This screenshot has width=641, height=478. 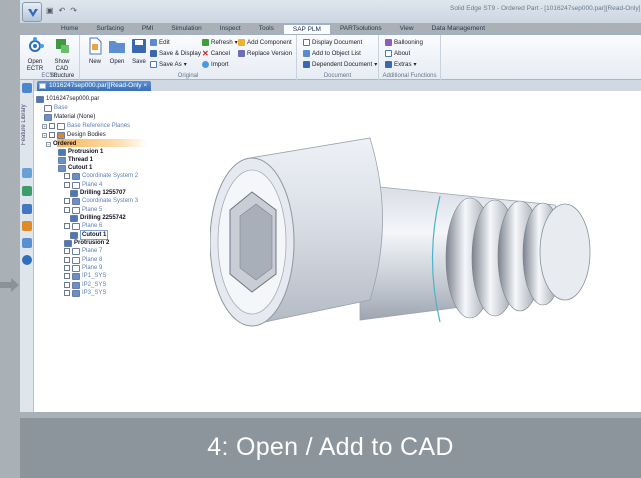 I want to click on tree-node-protrusion-2: Protrusion 2, so click(x=86, y=243).